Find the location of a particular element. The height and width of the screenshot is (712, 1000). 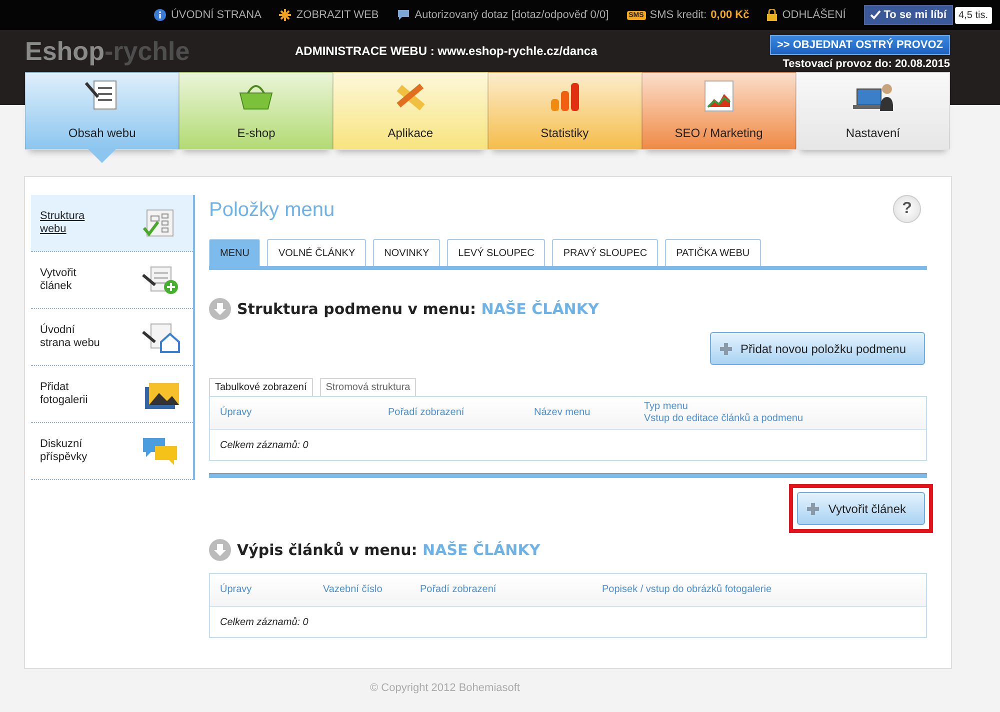

section-heading: Výpis článků v menu: NAŠE ČLÁNKY is located at coordinates (388, 550).